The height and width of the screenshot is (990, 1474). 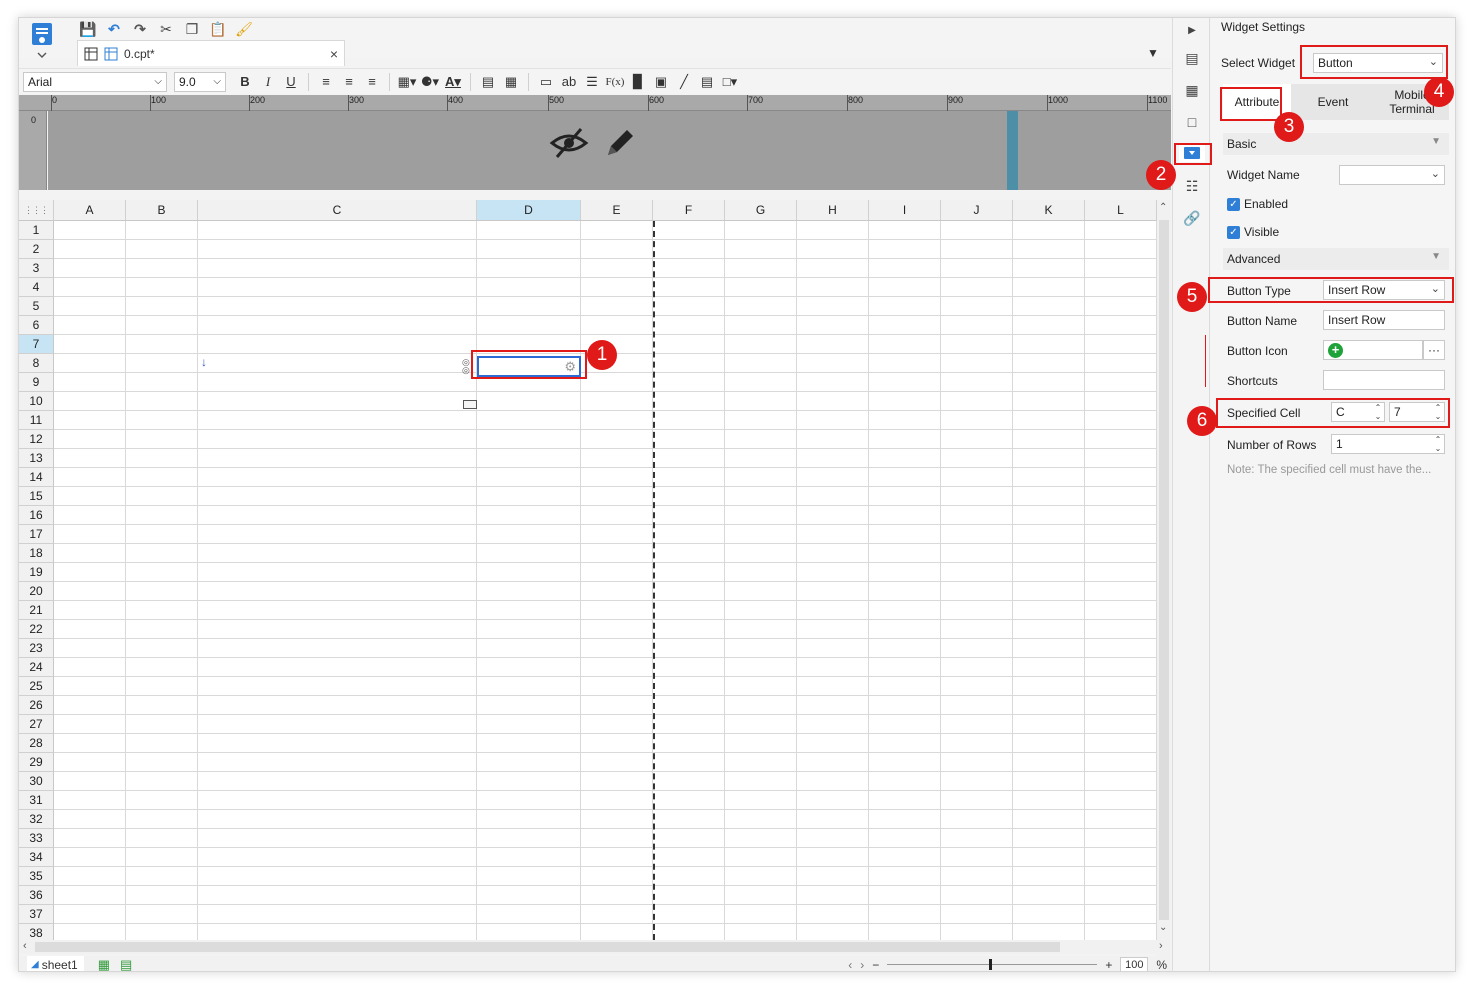 What do you see at coordinates (453, 82) in the screenshot?
I see `font-color-icon: A▾` at bounding box center [453, 82].